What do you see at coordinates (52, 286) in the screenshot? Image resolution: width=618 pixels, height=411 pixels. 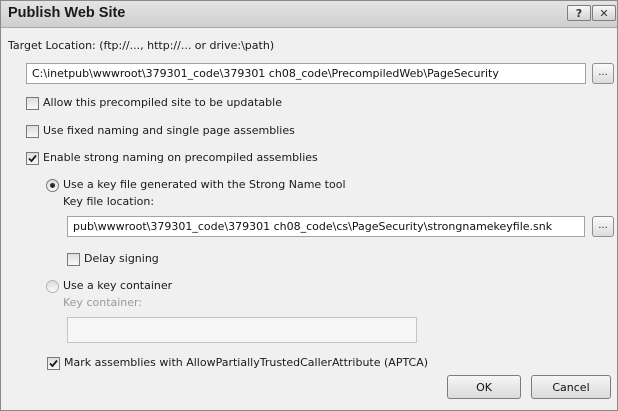 I see `key-container-radio` at bounding box center [52, 286].